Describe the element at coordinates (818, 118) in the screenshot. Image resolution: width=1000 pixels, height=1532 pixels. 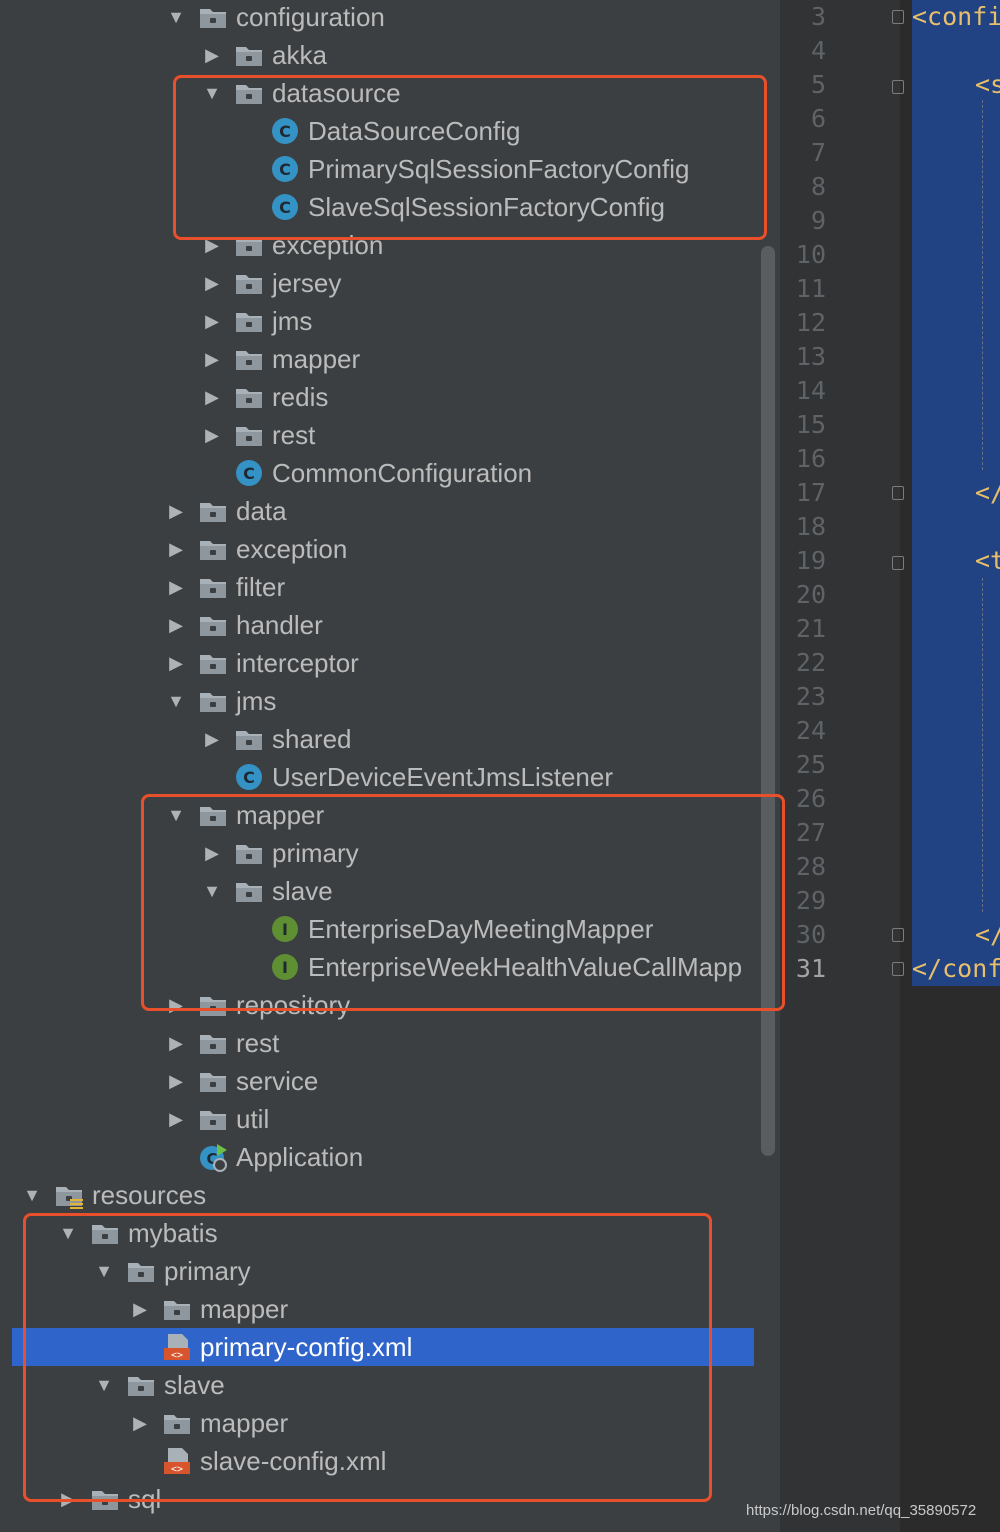
I see `line-number: 6` at that location.